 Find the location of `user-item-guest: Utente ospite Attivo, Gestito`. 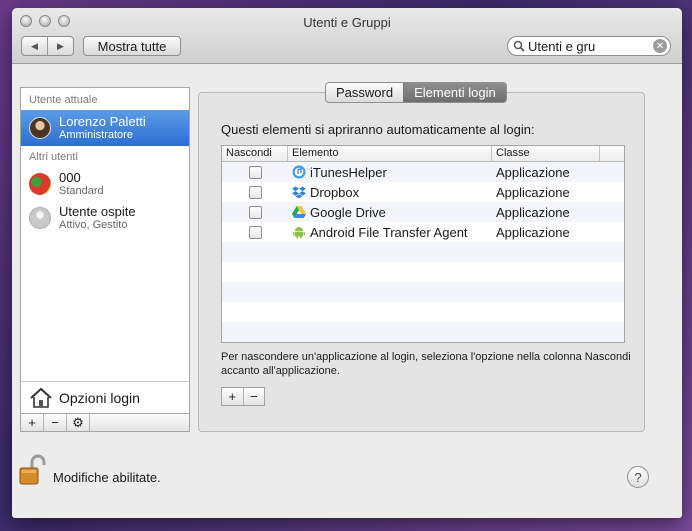

user-item-guest: Utente ospite Attivo, Gestito is located at coordinates (105, 218).